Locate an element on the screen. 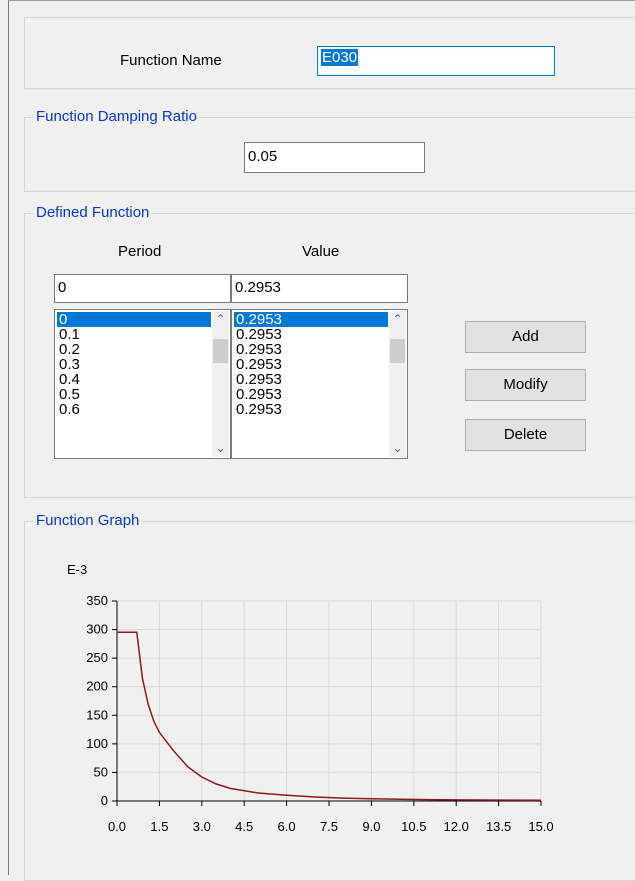 This screenshot has width=635, height=881. function-name-group: Function Name E030 is located at coordinates (329, 53).